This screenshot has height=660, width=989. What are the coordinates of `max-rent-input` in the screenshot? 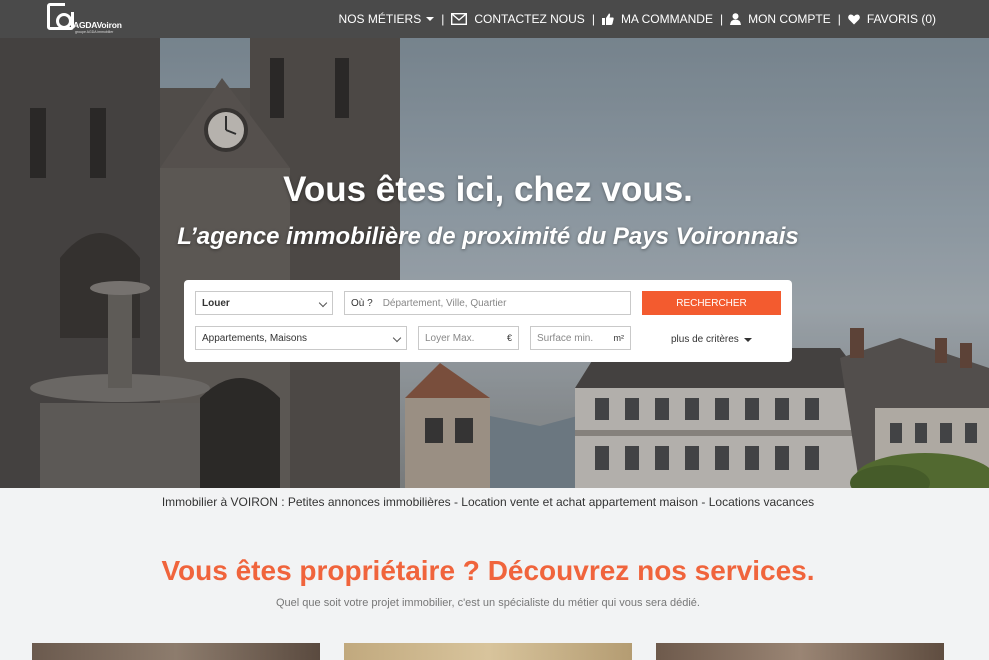 It's located at (460, 338).